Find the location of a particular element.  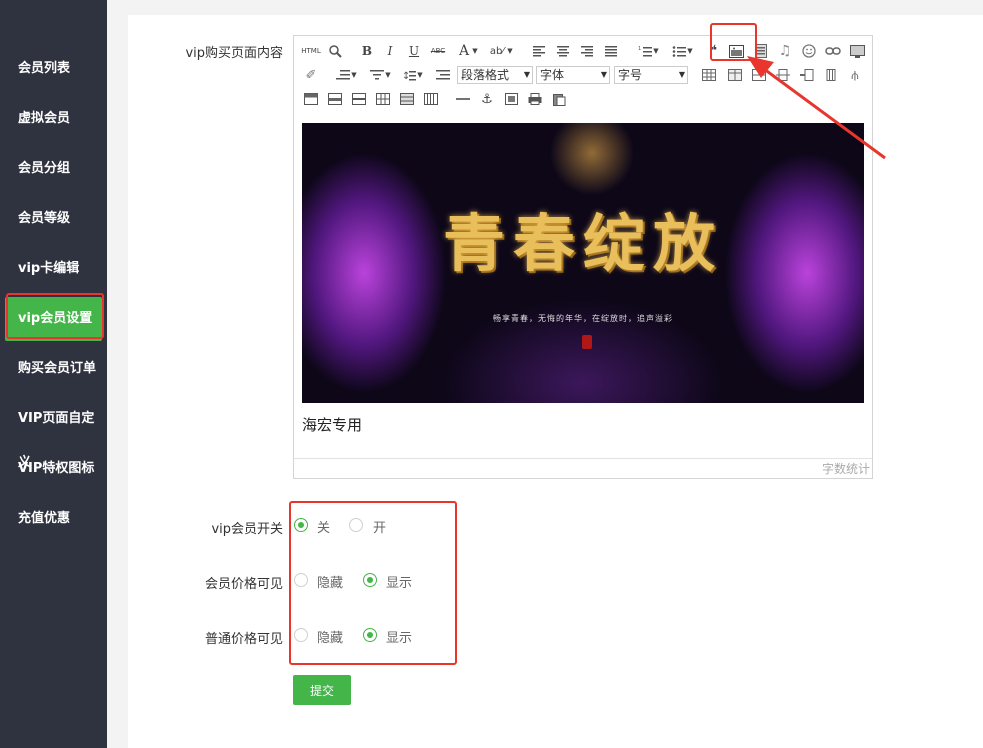

normal-price-show-label: 显示 is located at coordinates (399, 636).